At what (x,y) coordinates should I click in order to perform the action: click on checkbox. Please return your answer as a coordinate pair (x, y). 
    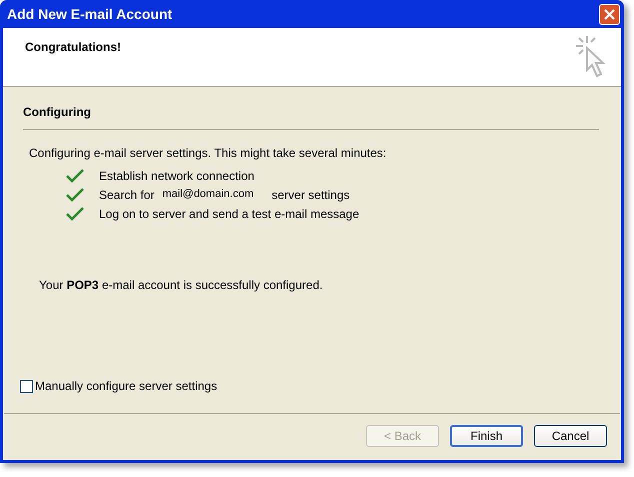
    Looking at the image, I should click on (26, 386).